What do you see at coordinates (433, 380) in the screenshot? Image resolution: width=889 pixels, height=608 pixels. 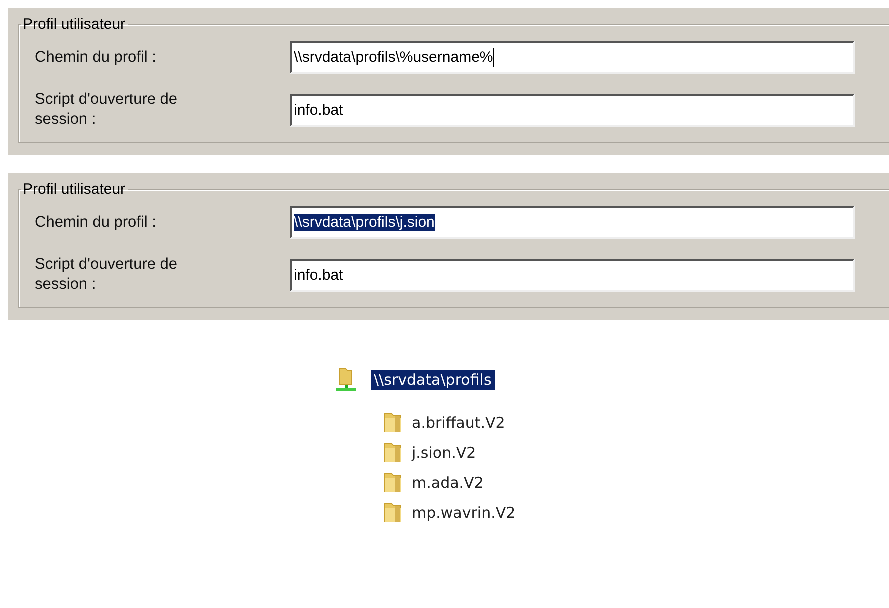 I see `tree-item: \\srvdata\profils` at bounding box center [433, 380].